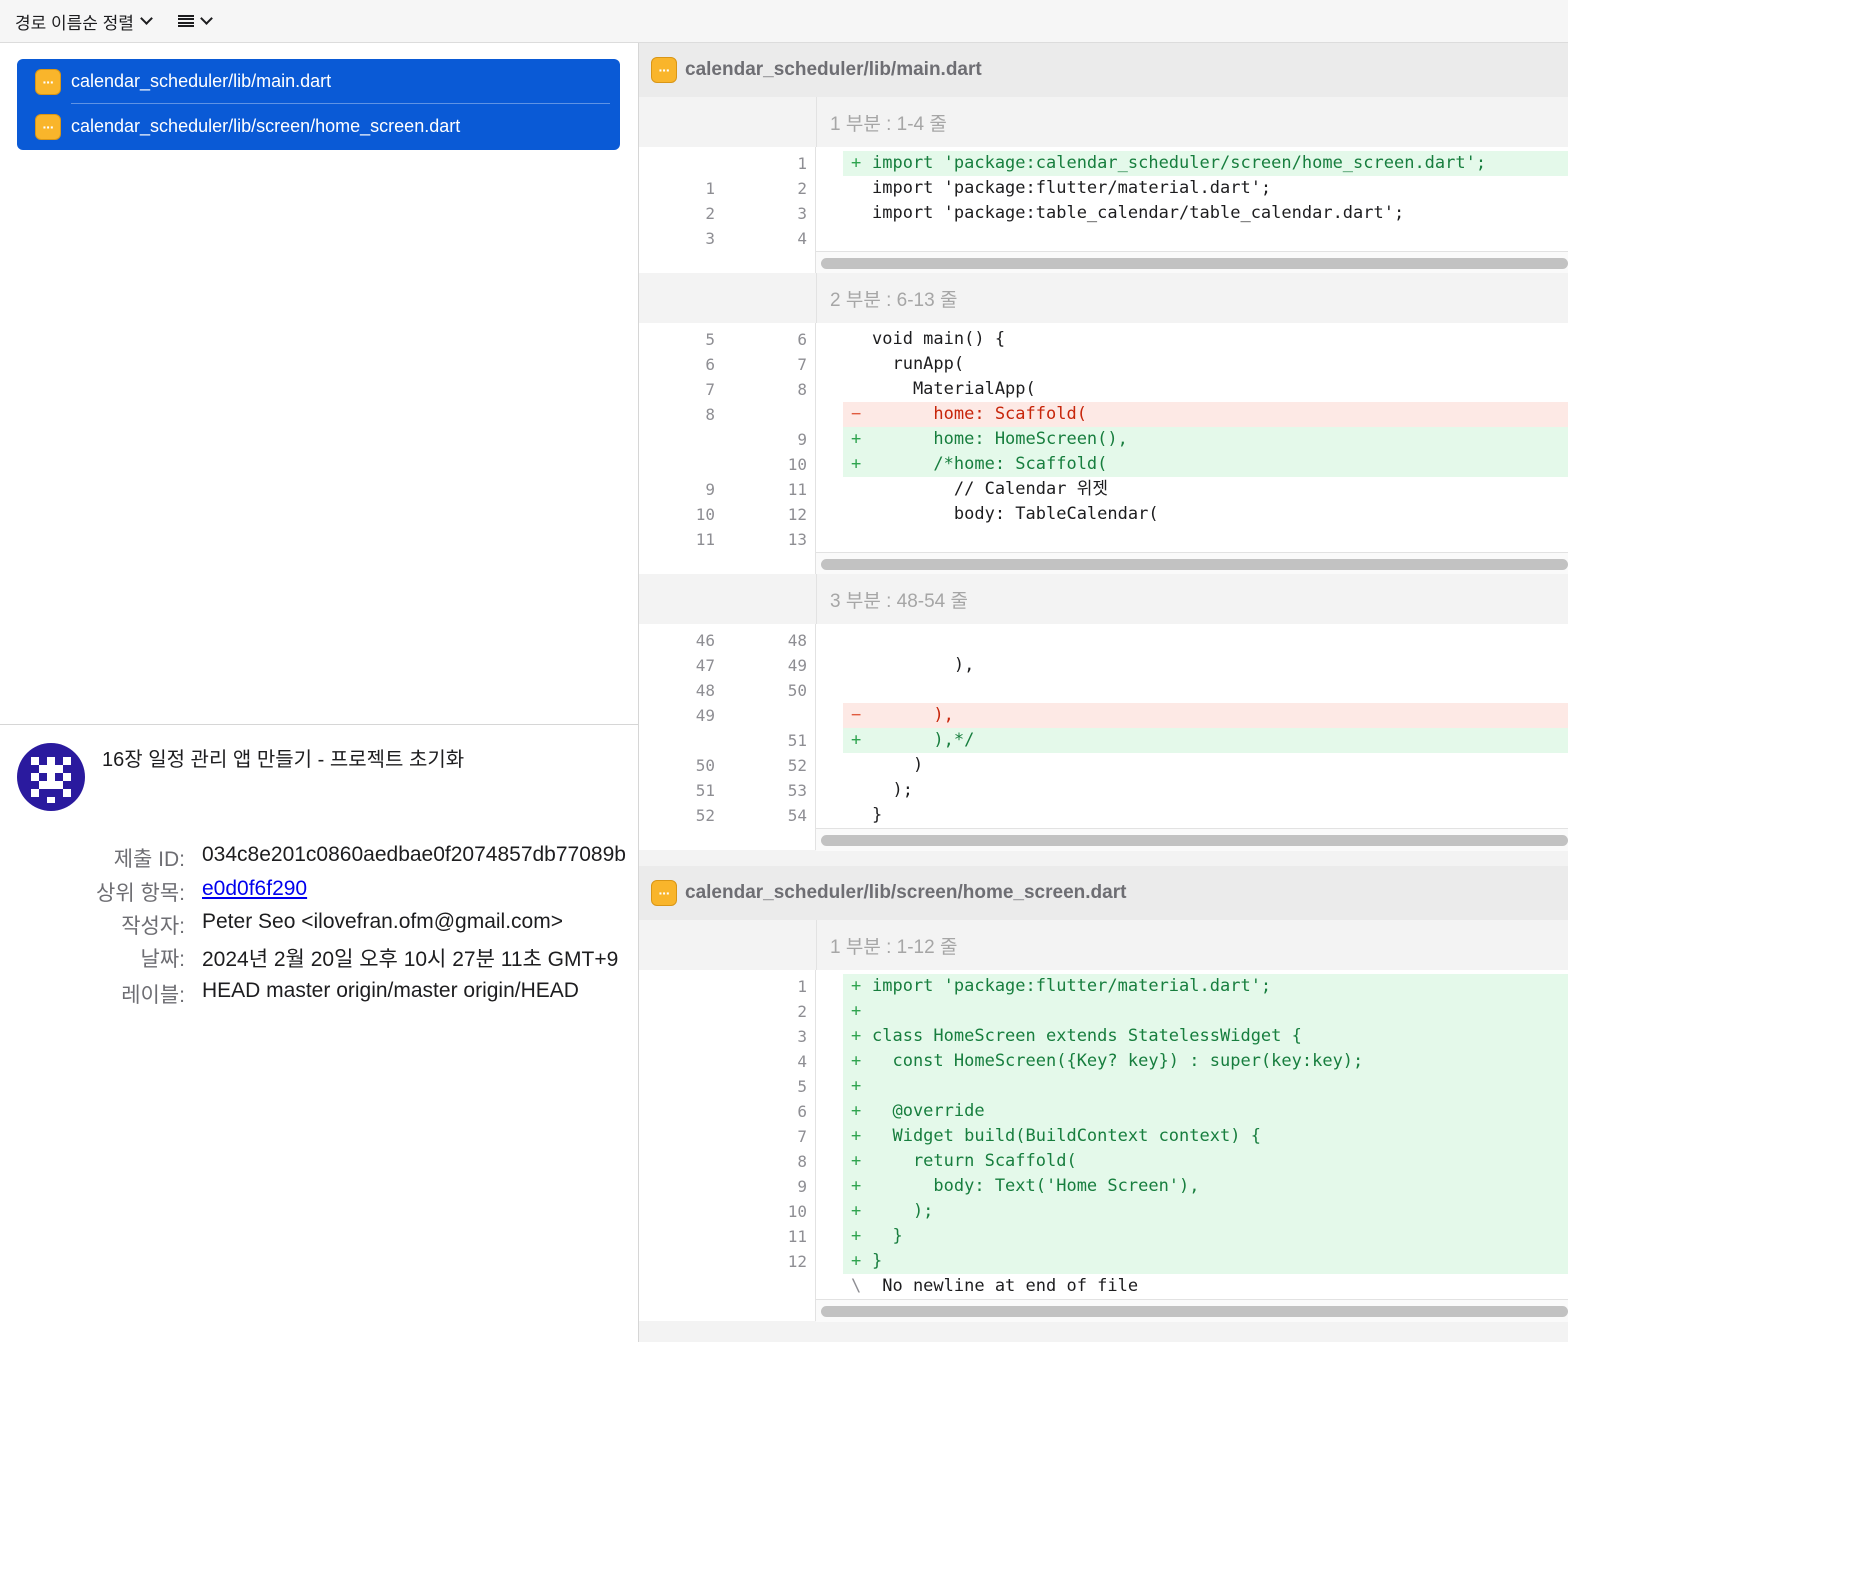 This screenshot has width=1860, height=1592. I want to click on code-content: No newline at end of file, so click(1005, 1286).